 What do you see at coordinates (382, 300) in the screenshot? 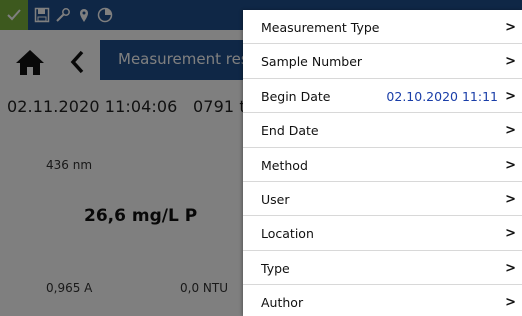
I see `menu-item-author: Author >` at bounding box center [382, 300].